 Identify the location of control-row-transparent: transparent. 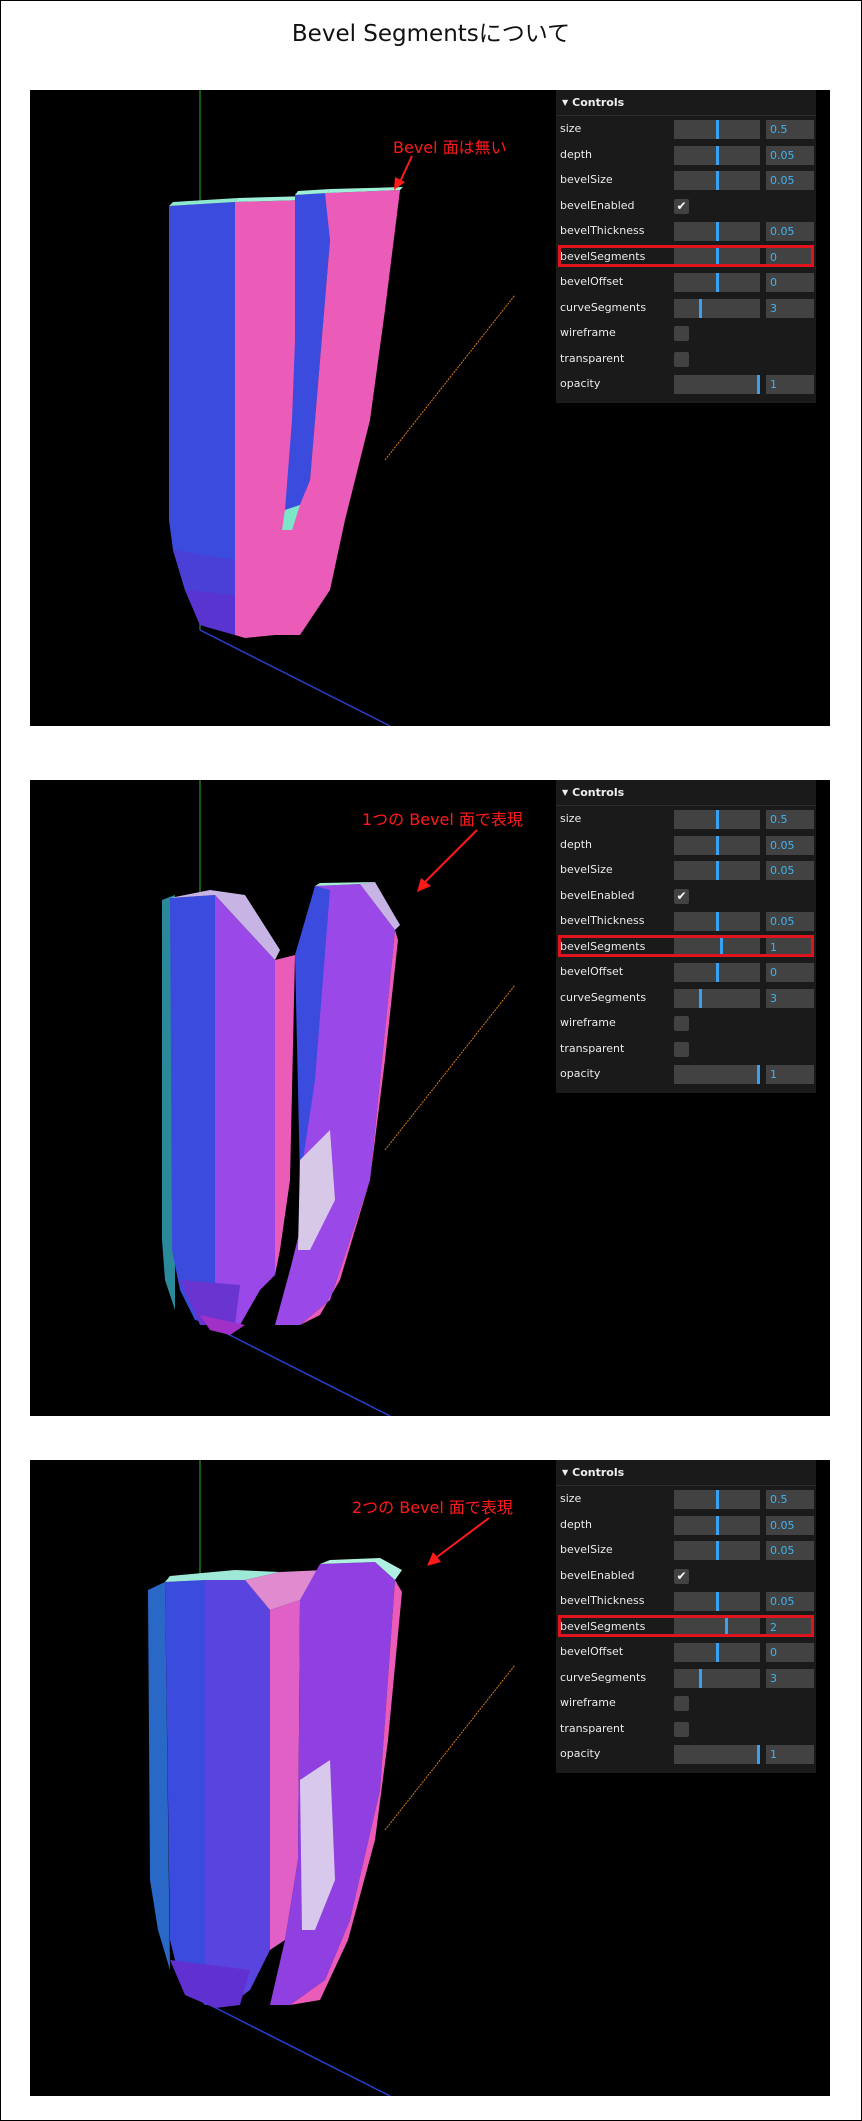
(686, 1049).